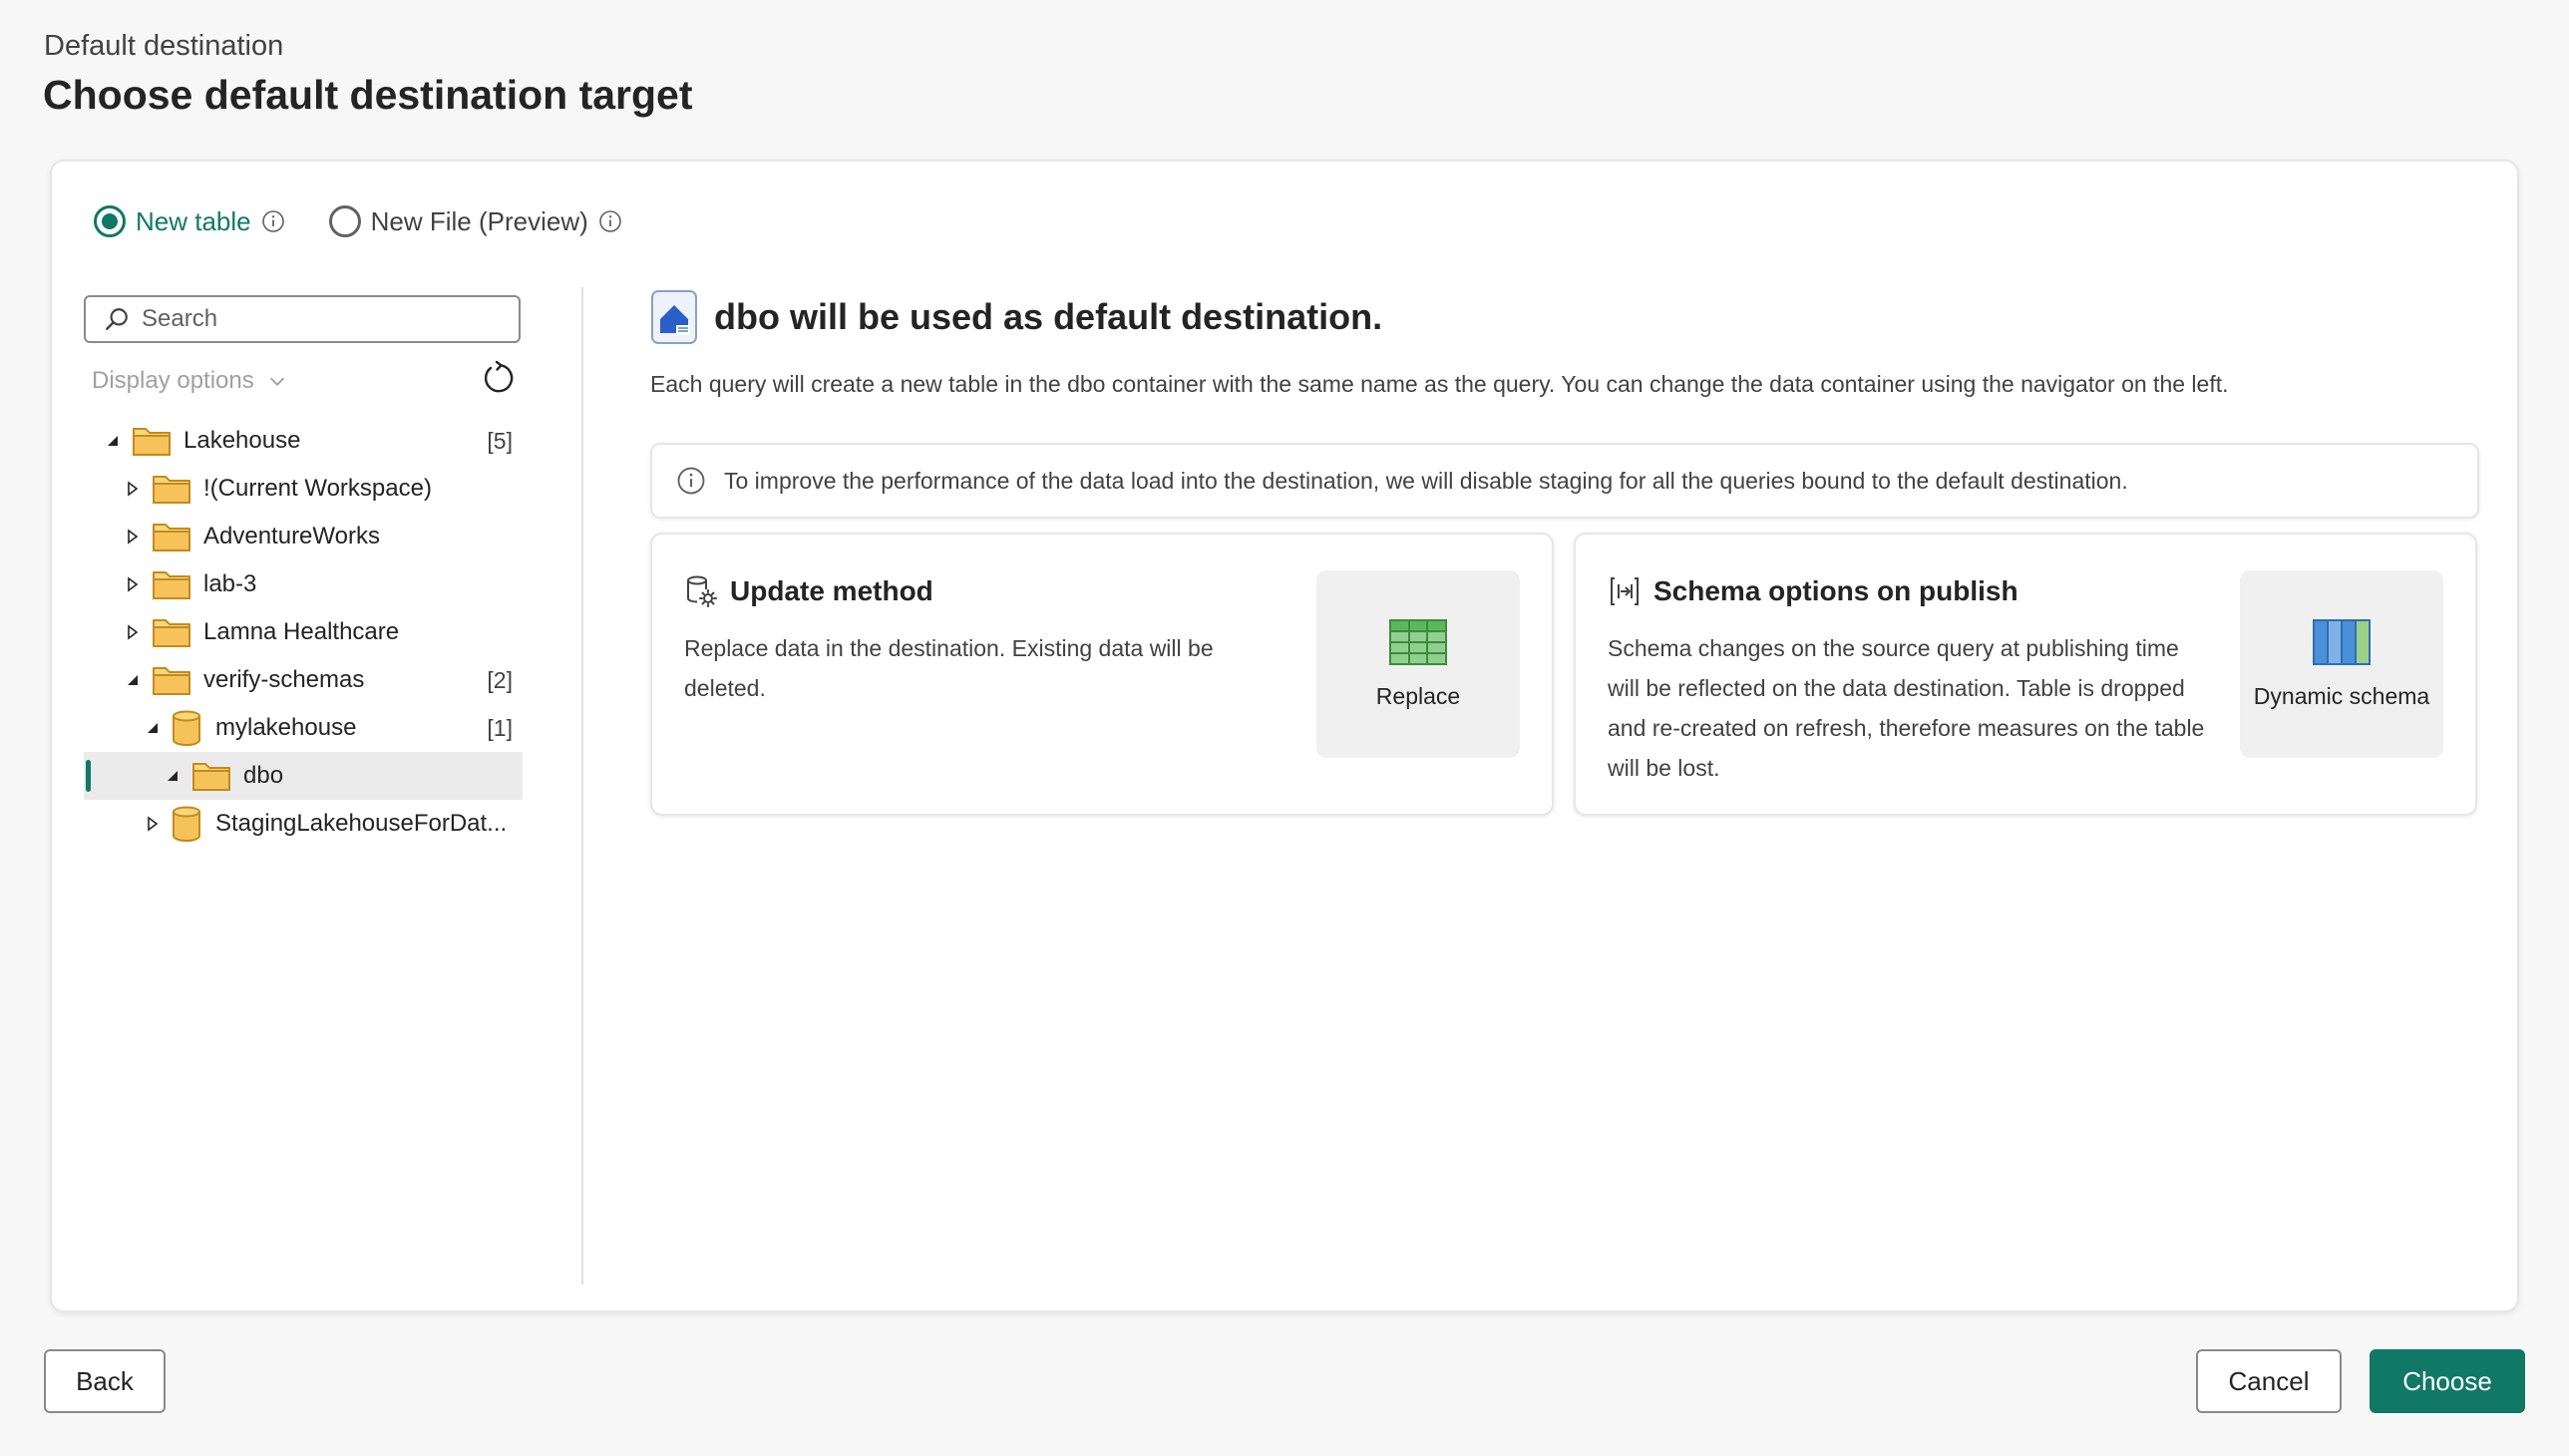 The image size is (2569, 1456). I want to click on radio-checked-icon, so click(110, 221).